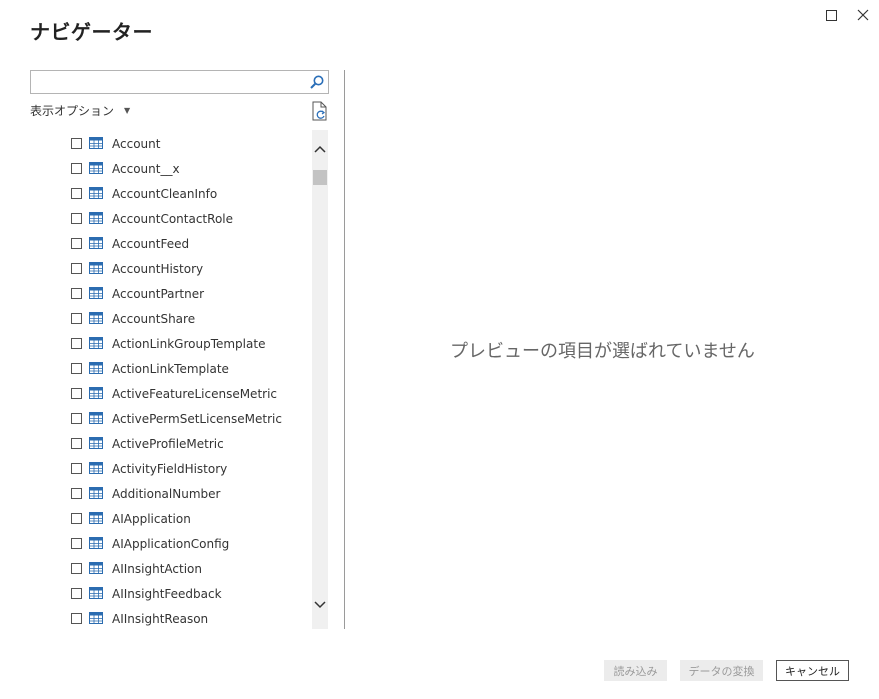 This screenshot has height=699, width=879. I want to click on tree-item: AIInsightReason, so click(171, 617).